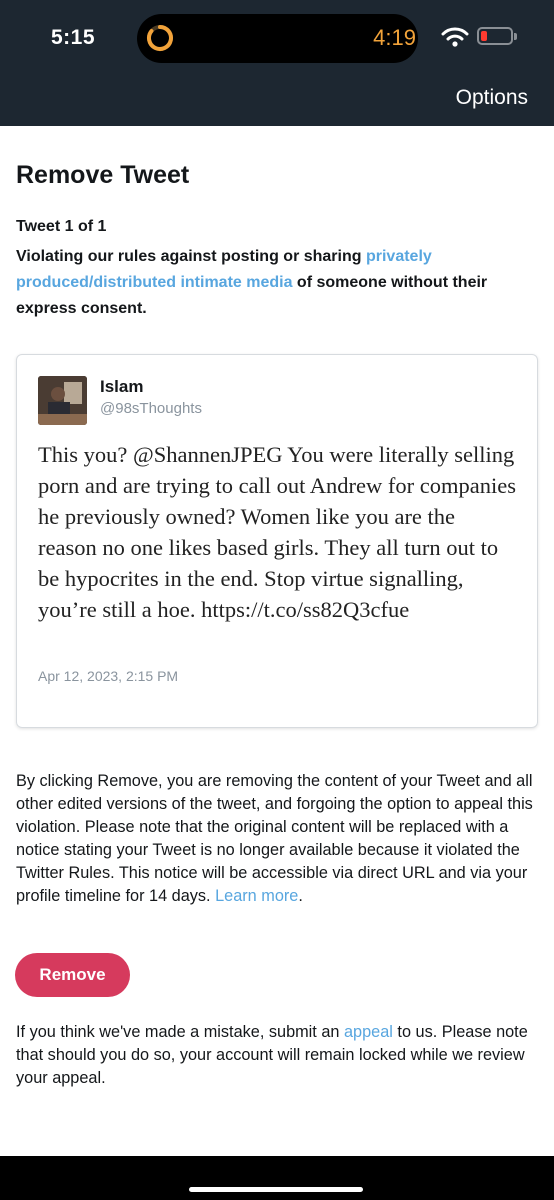 This screenshot has height=1200, width=554. I want to click on page-title: Remove Tweet, so click(103, 175).